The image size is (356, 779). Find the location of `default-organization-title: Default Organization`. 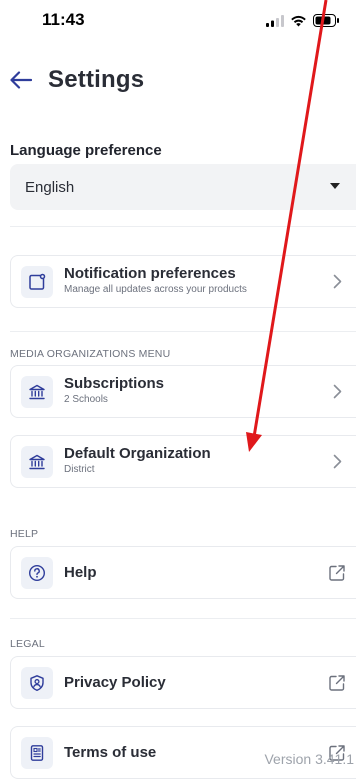

default-organization-title: Default Organization is located at coordinates (137, 453).